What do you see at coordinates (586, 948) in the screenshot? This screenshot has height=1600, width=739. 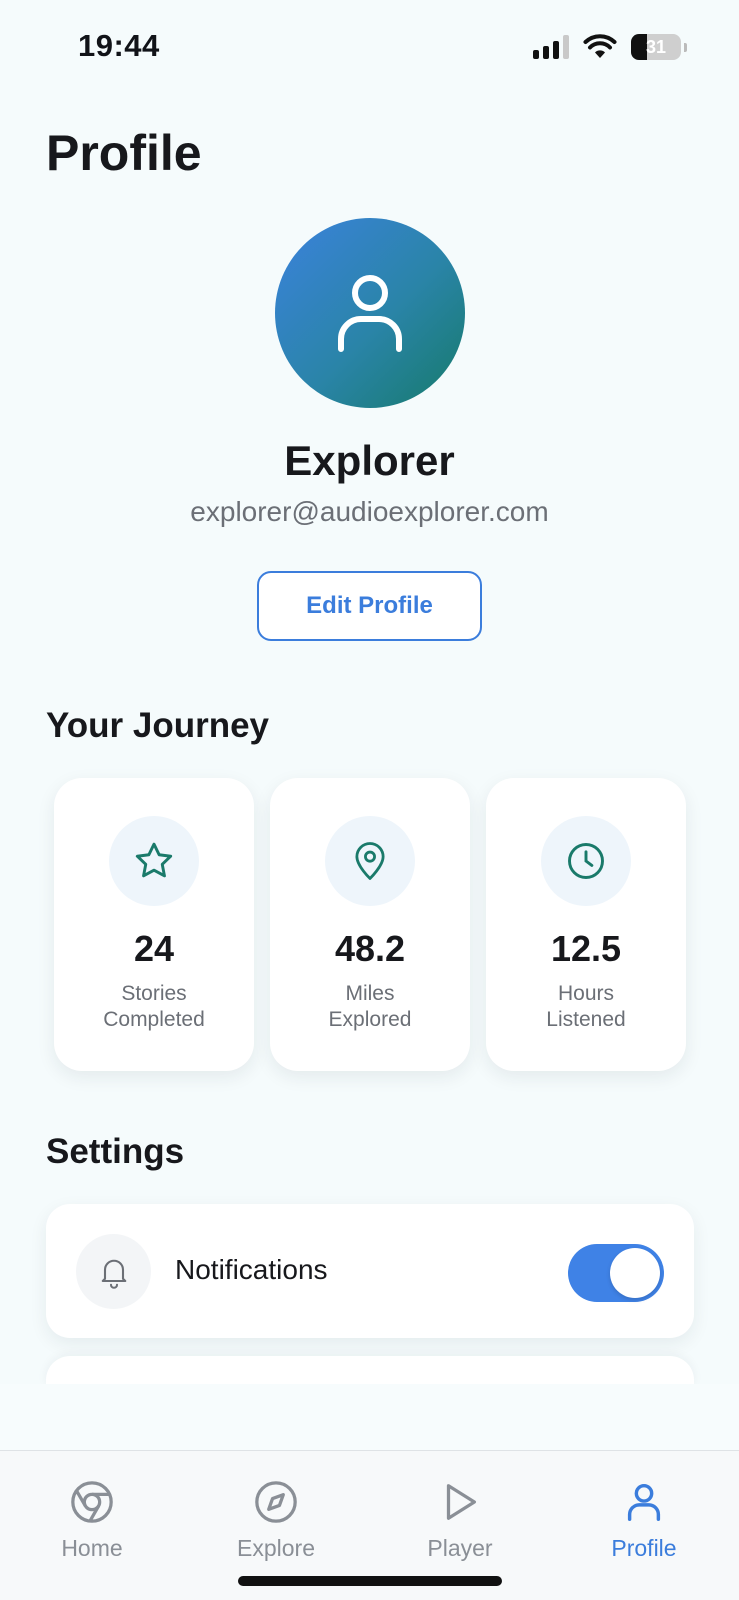 I see `stat-value: 12.5` at bounding box center [586, 948].